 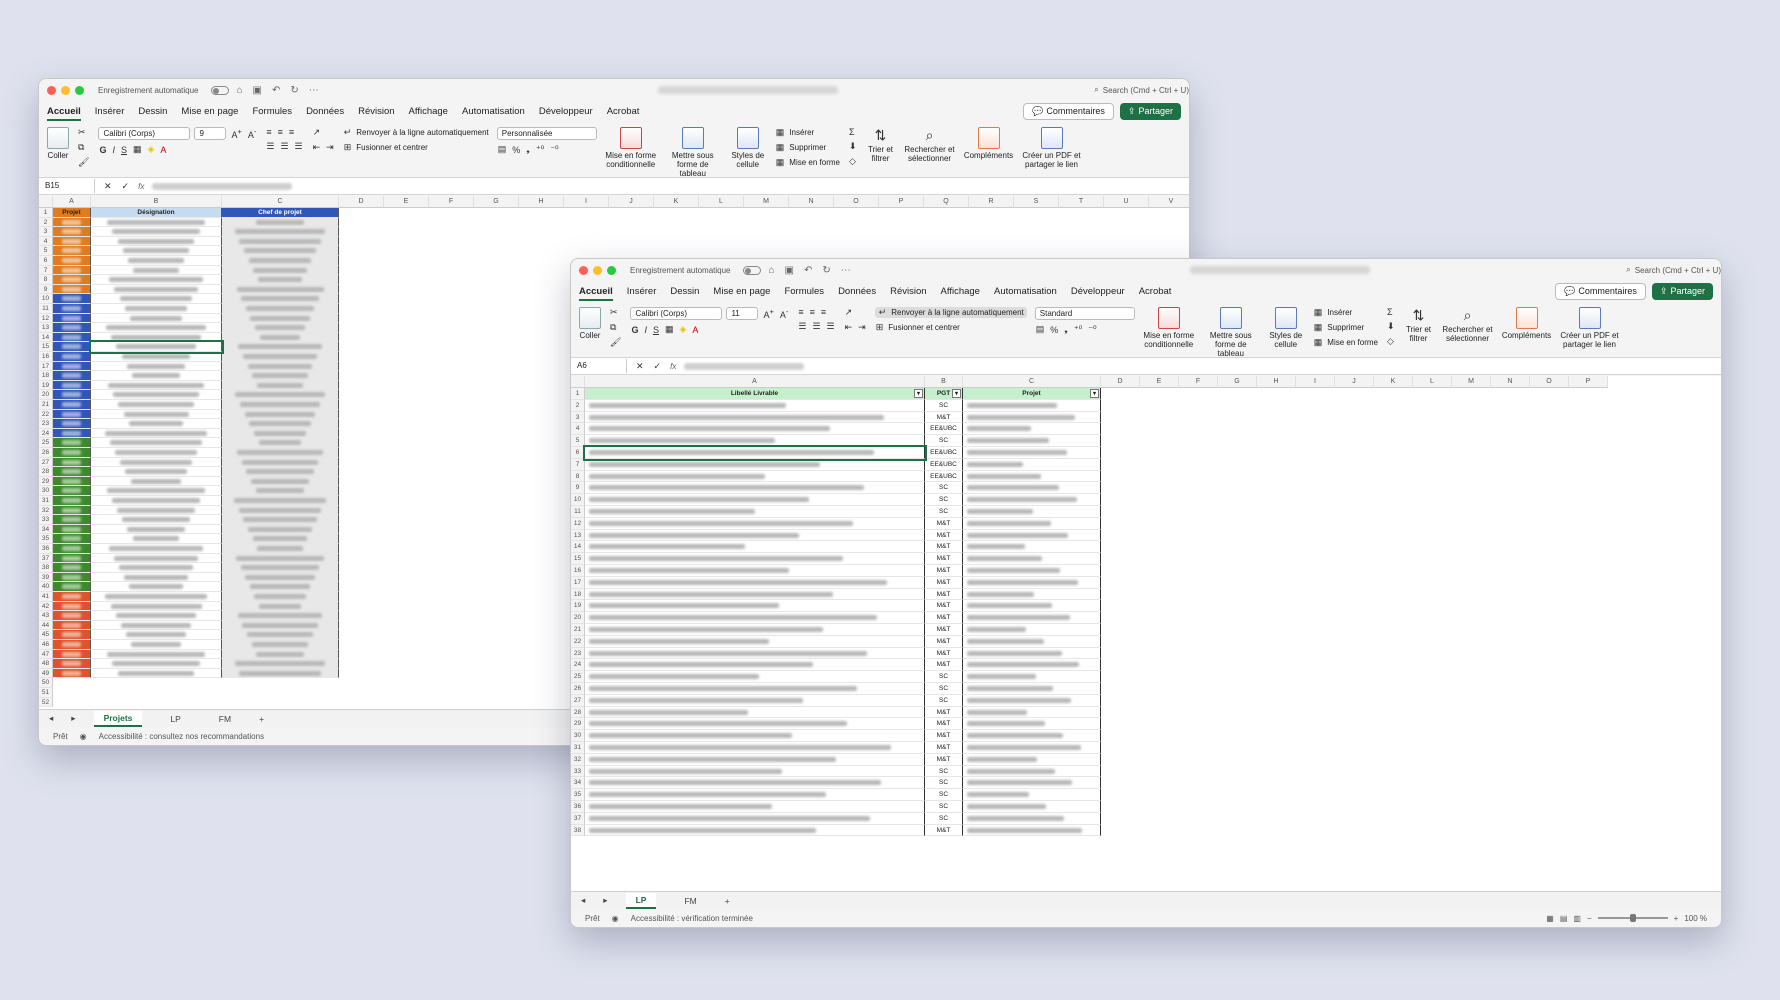 I want to click on sheet-tab-lp: LP, so click(x=175, y=719).